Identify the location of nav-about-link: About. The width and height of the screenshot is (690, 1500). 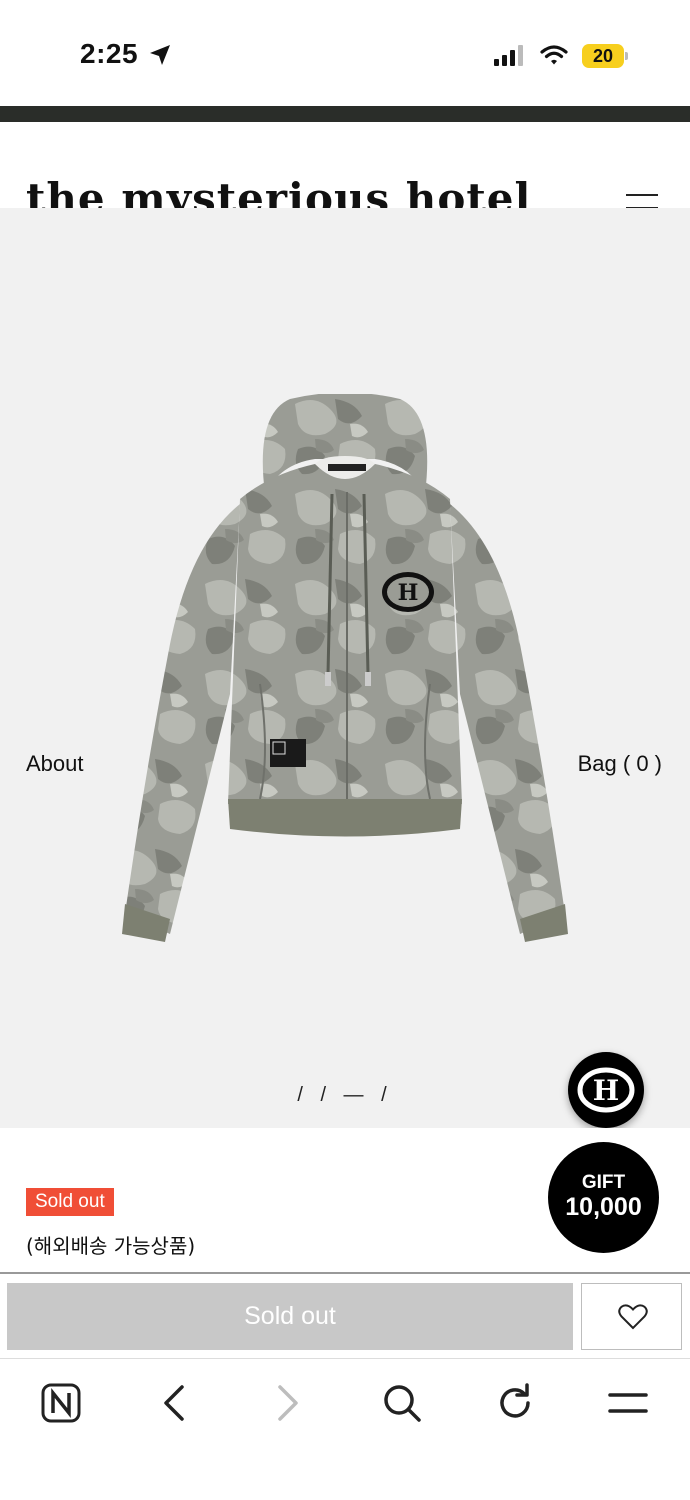
(55, 764).